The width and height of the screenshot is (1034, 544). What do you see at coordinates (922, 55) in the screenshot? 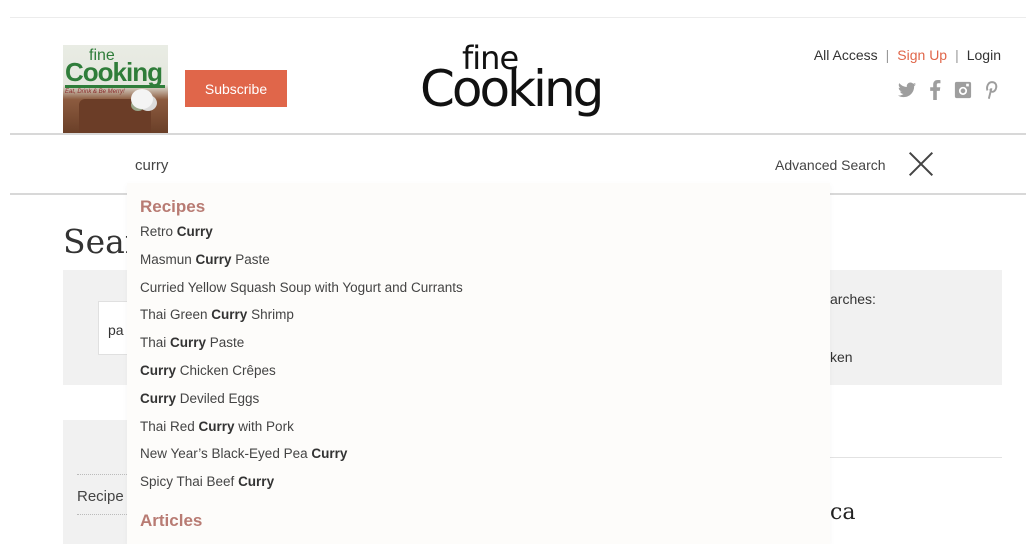
I see `sign-up-link: Sign Up` at bounding box center [922, 55].